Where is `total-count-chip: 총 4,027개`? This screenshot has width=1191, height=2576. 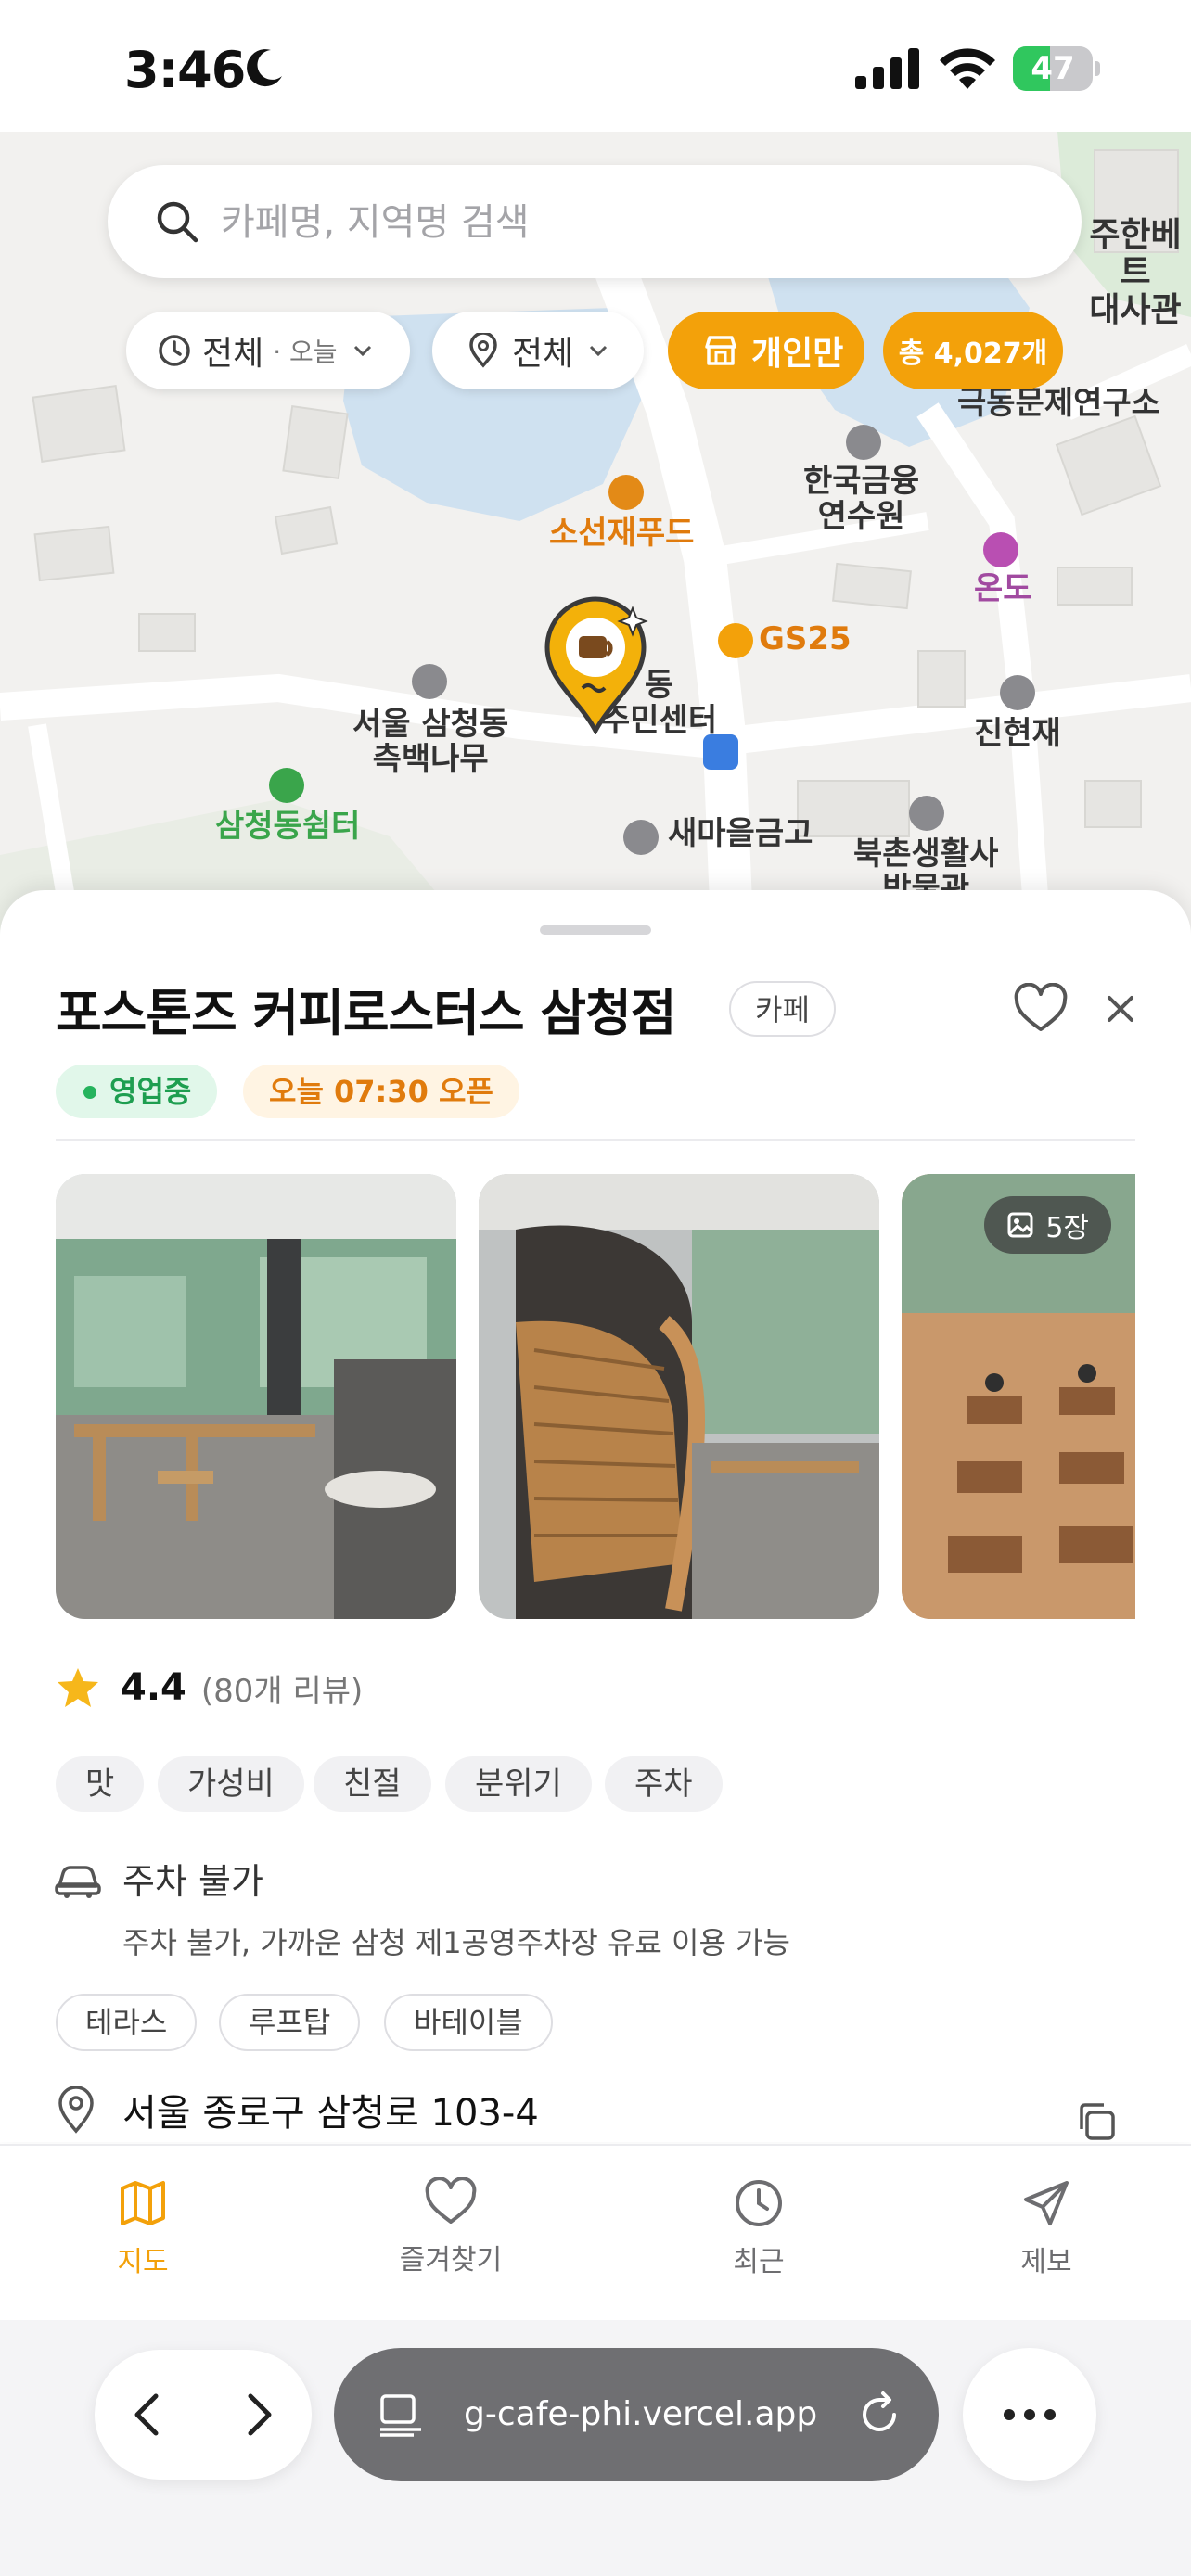 total-count-chip: 총 4,027개 is located at coordinates (973, 350).